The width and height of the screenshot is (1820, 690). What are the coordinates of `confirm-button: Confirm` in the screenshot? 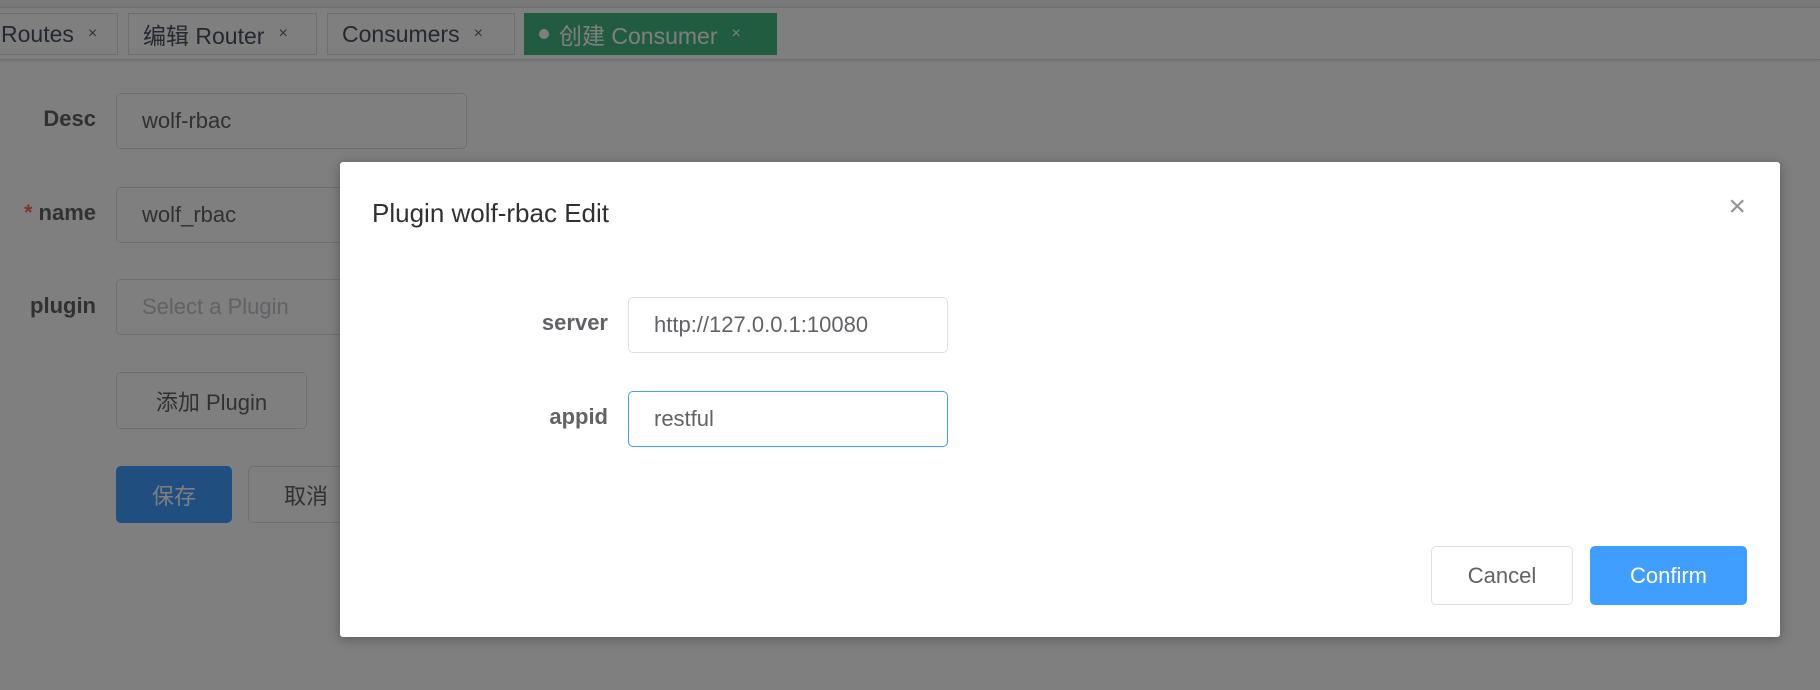 It's located at (1668, 575).